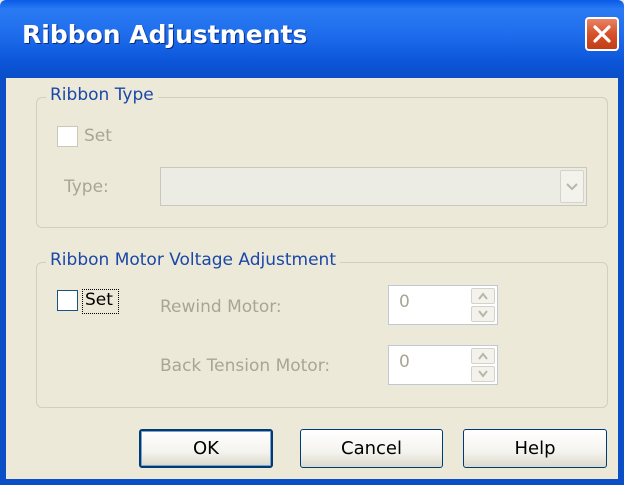 The image size is (624, 485). I want to click on ok-button: OK, so click(206, 448).